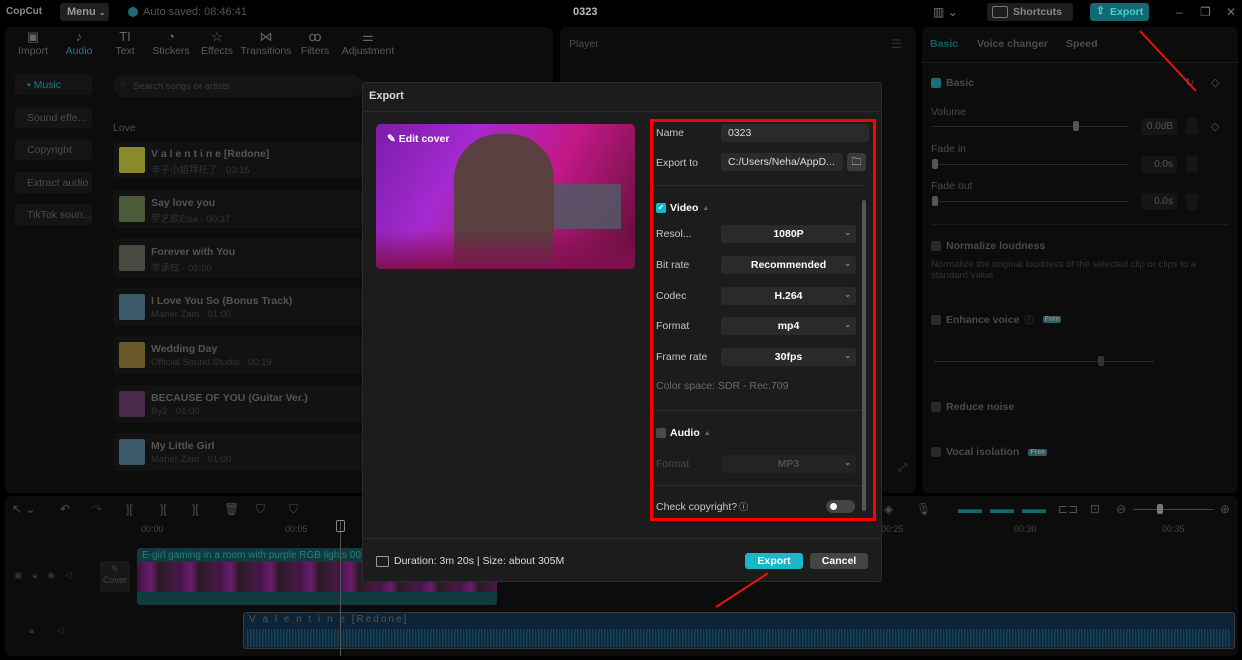  Describe the element at coordinates (788, 234) in the screenshot. I see `resolution-select: 1080P ⌄` at that location.